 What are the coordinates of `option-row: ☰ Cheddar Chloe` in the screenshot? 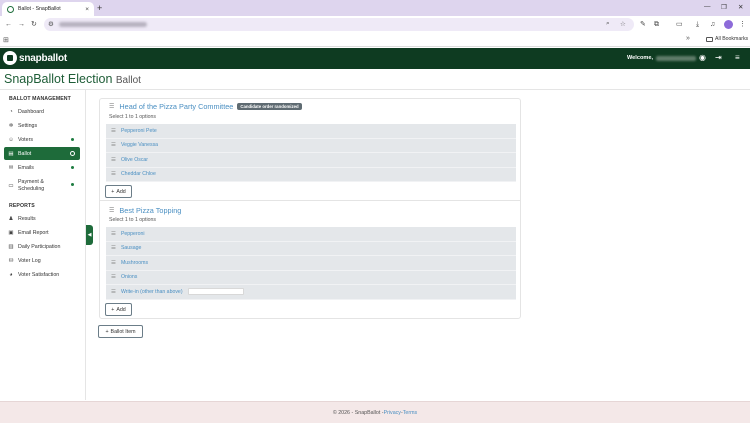 It's located at (311, 175).